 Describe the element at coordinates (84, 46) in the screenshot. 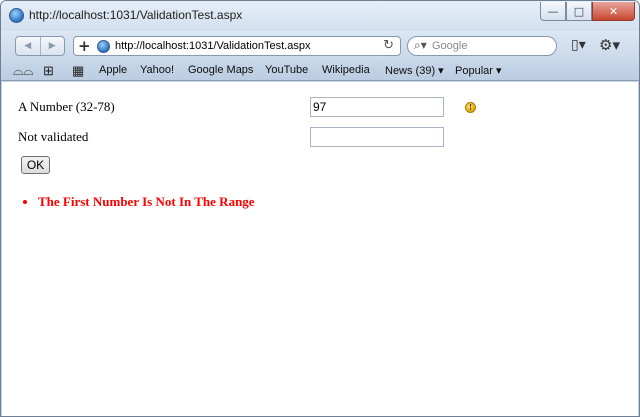

I see `add-bookmark-icon: +` at that location.